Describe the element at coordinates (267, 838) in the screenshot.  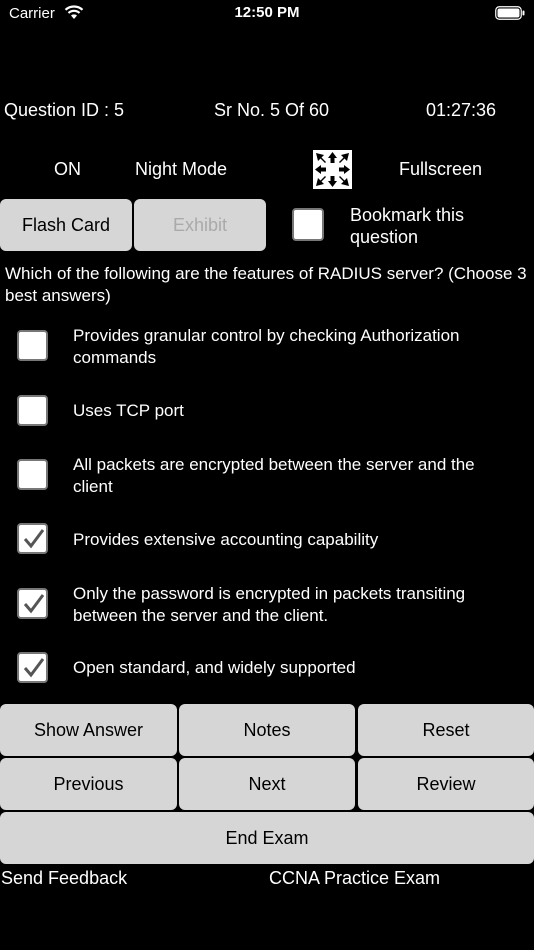
I see `end-exam-button: End Exam` at that location.